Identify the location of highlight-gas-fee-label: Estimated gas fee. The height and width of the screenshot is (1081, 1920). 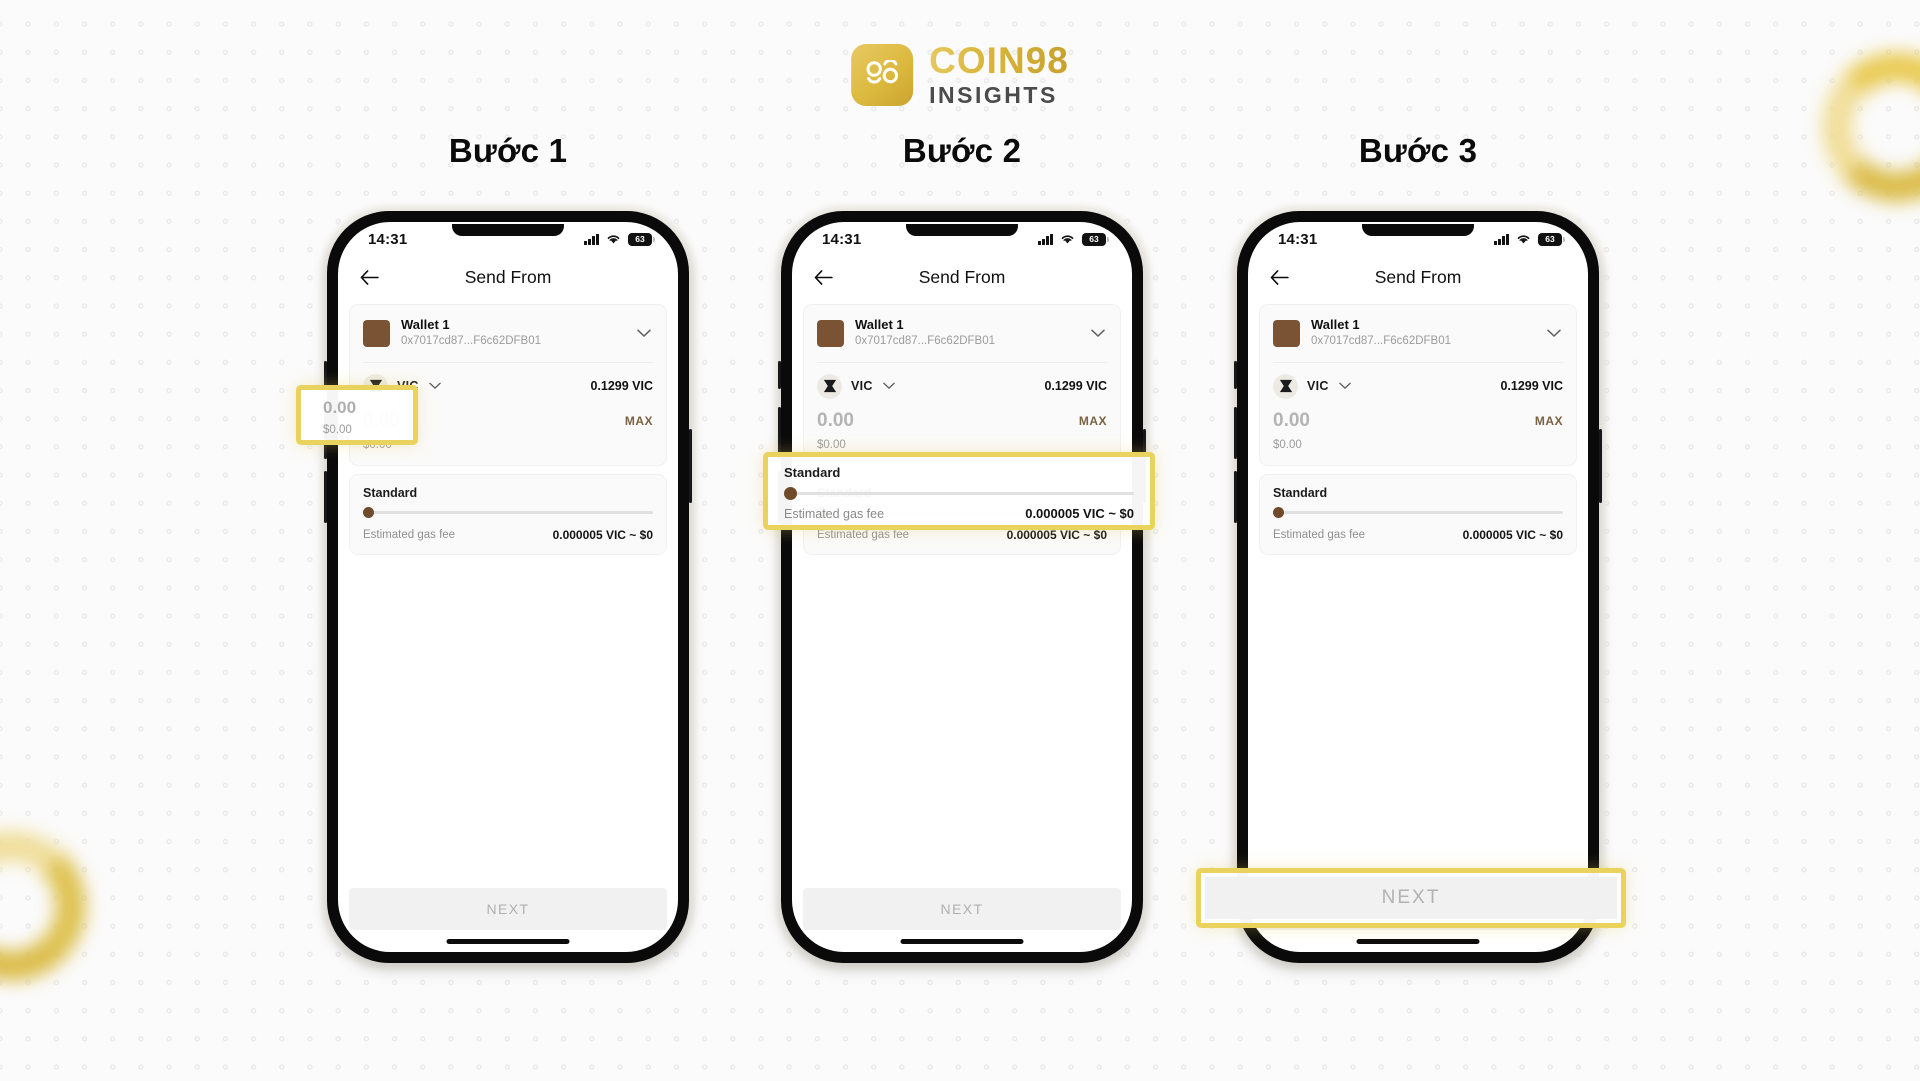
(834, 513).